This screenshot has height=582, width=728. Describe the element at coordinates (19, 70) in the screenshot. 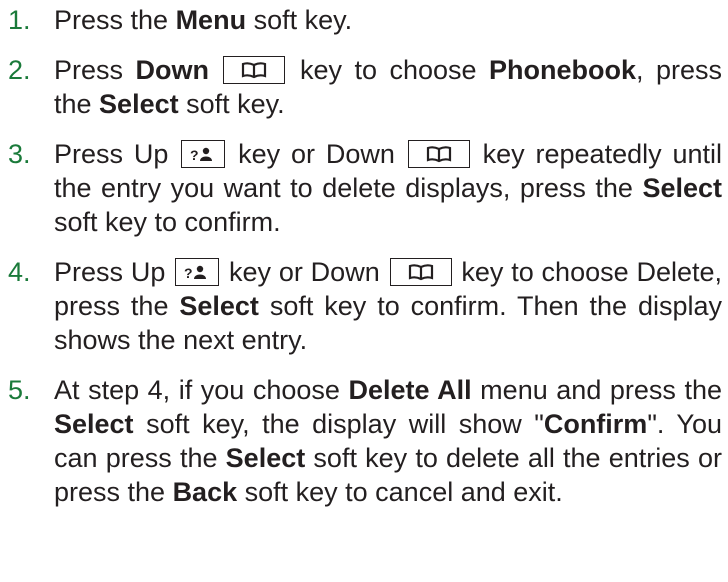

I see `step-number: 2.` at that location.